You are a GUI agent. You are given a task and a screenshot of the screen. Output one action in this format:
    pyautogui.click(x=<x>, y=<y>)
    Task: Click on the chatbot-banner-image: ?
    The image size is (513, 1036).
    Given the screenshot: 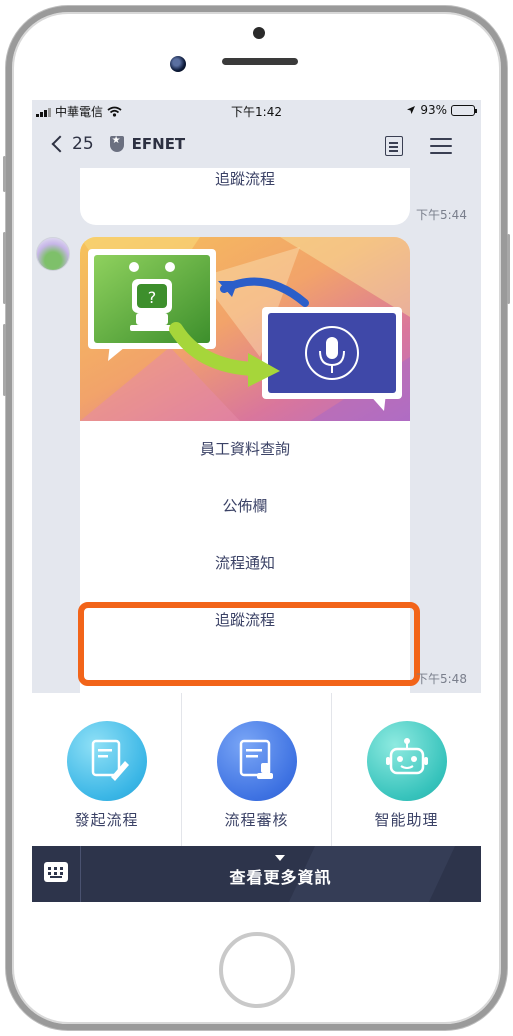 What is the action you would take?
    pyautogui.click(x=245, y=329)
    